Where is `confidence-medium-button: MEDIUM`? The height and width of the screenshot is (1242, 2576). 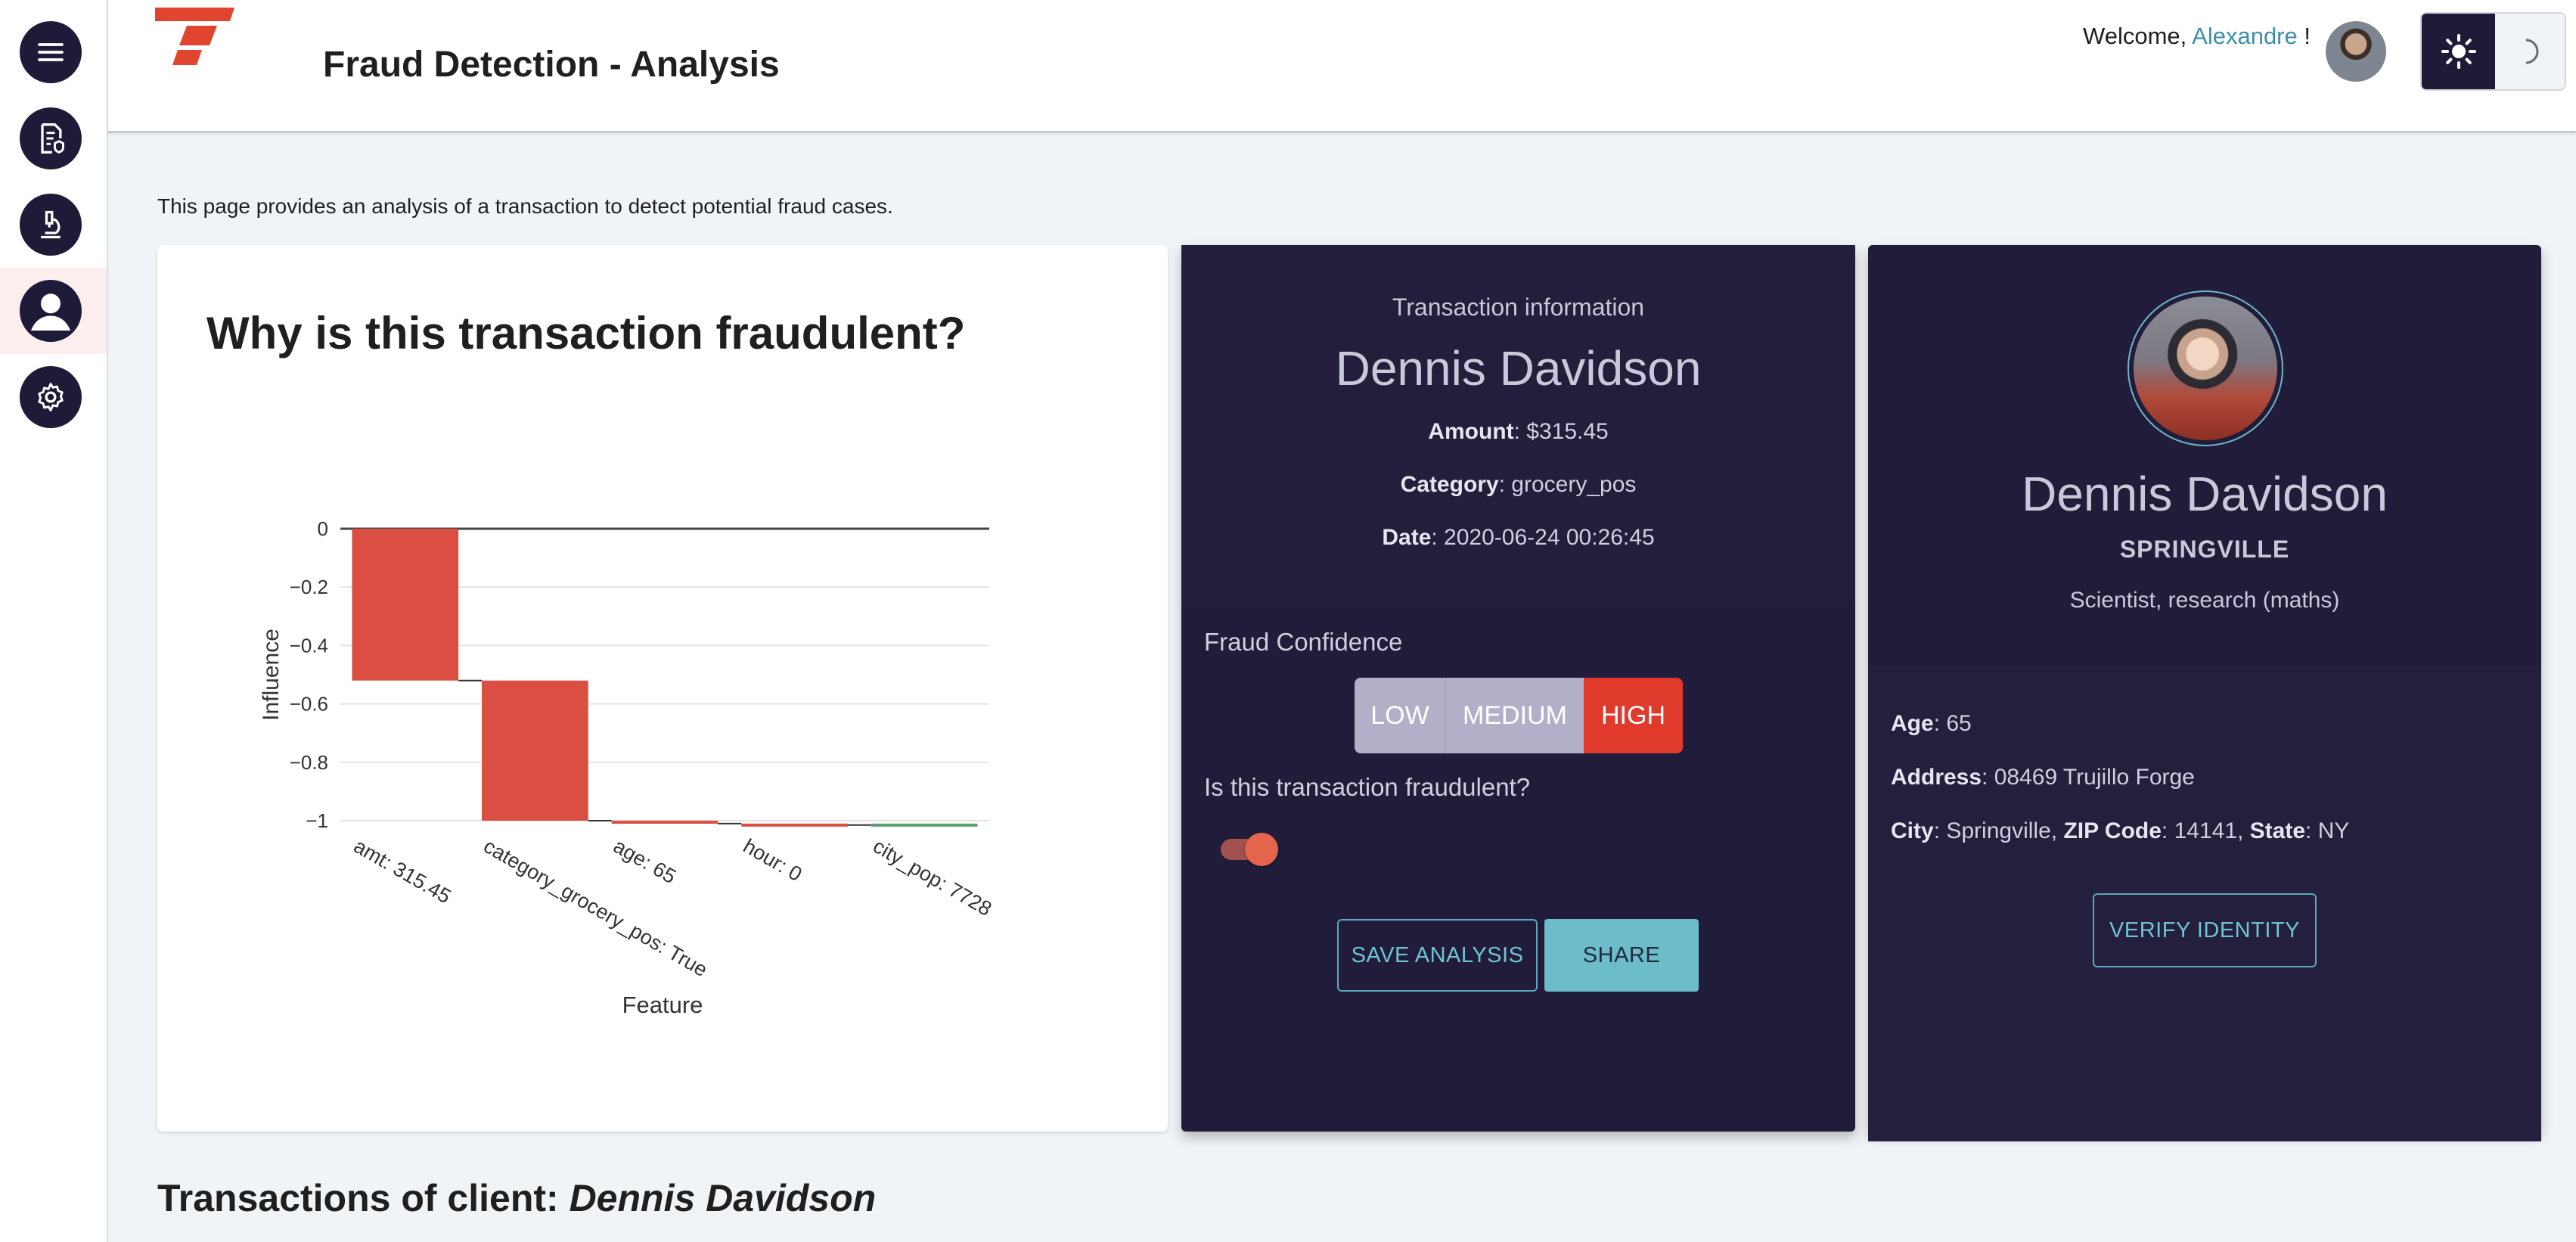 confidence-medium-button: MEDIUM is located at coordinates (1515, 716).